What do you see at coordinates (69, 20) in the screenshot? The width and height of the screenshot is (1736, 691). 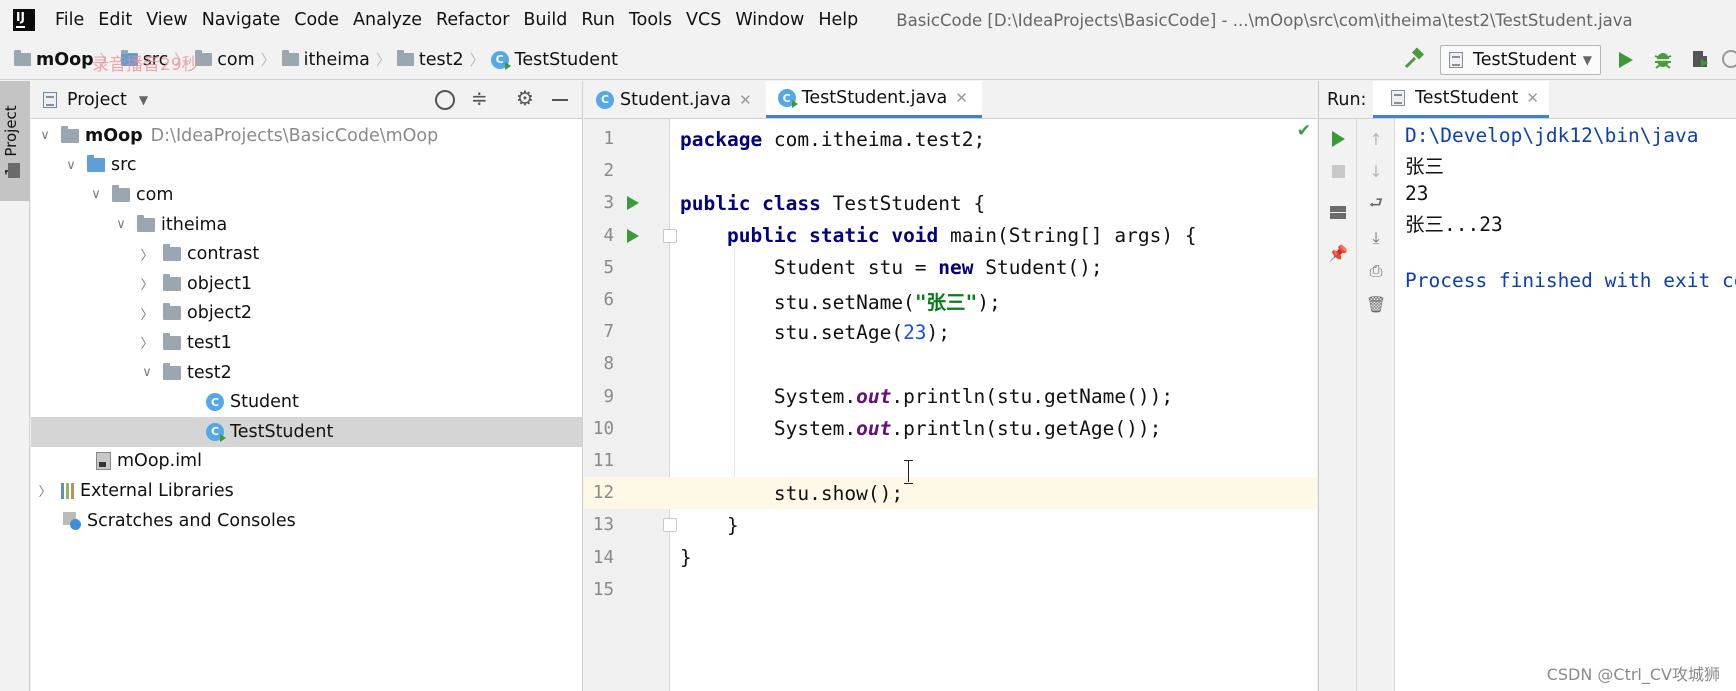 I see `menu-file: File` at bounding box center [69, 20].